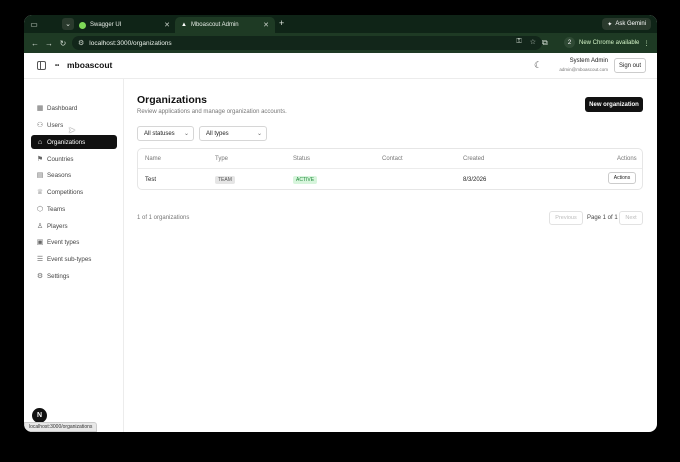 The width and height of the screenshot is (680, 462). What do you see at coordinates (66, 142) in the screenshot?
I see `sidebar-item-label: Organizations` at bounding box center [66, 142].